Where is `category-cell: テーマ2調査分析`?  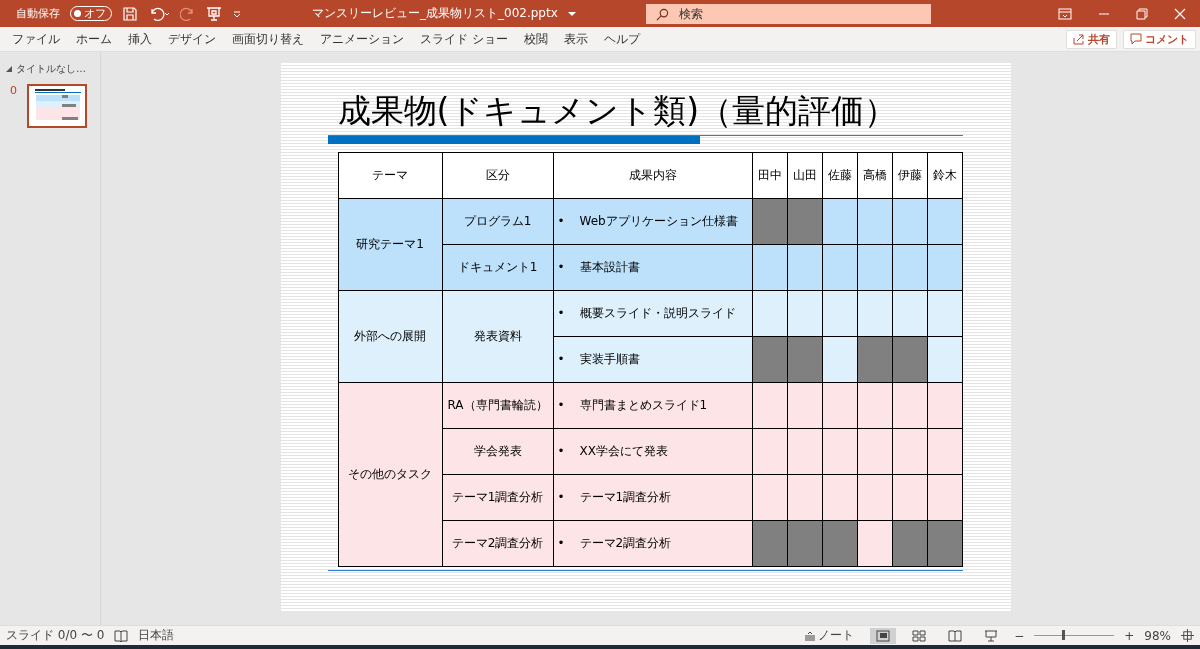 category-cell: テーマ2調査分析 is located at coordinates (497, 543).